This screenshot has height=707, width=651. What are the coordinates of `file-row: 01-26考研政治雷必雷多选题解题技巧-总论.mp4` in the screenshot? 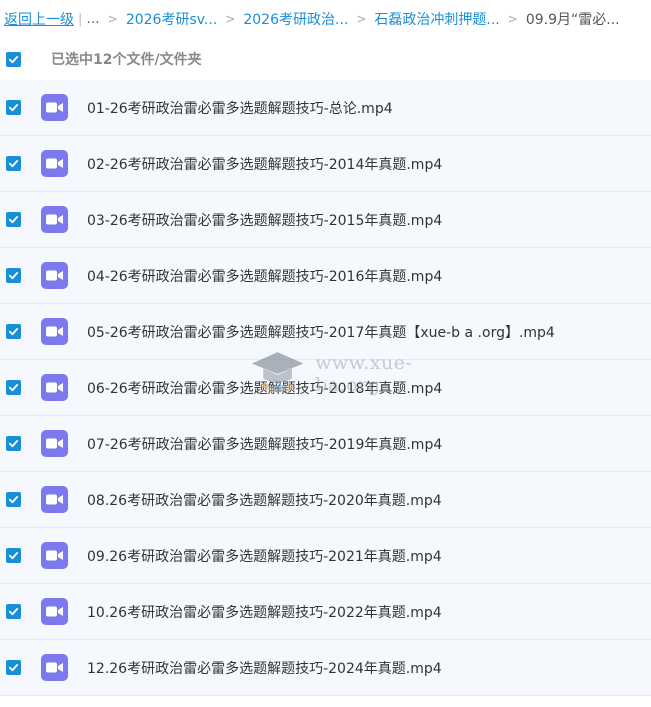 It's located at (325, 108).